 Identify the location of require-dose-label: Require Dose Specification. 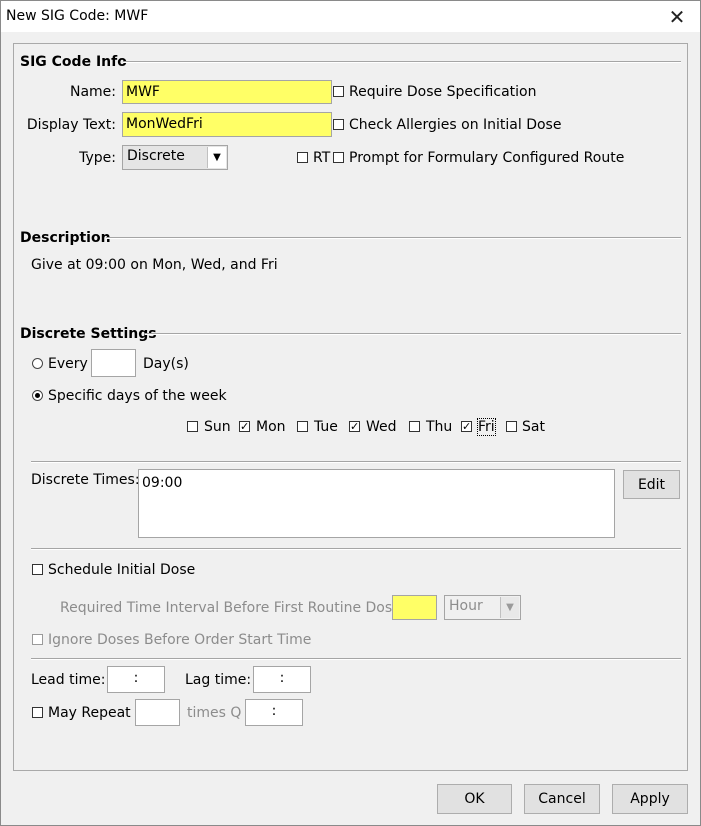
(443, 92).